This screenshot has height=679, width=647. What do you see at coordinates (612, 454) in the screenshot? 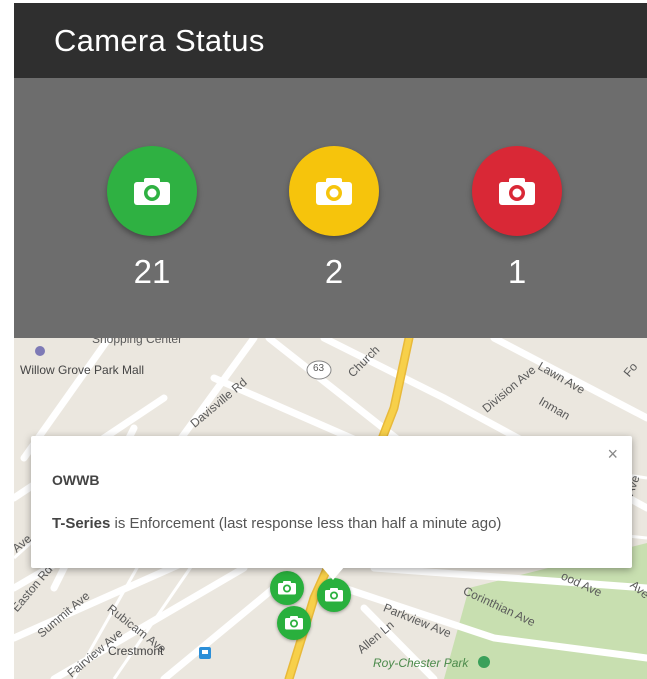
I see `close-icon: ×` at bounding box center [612, 454].